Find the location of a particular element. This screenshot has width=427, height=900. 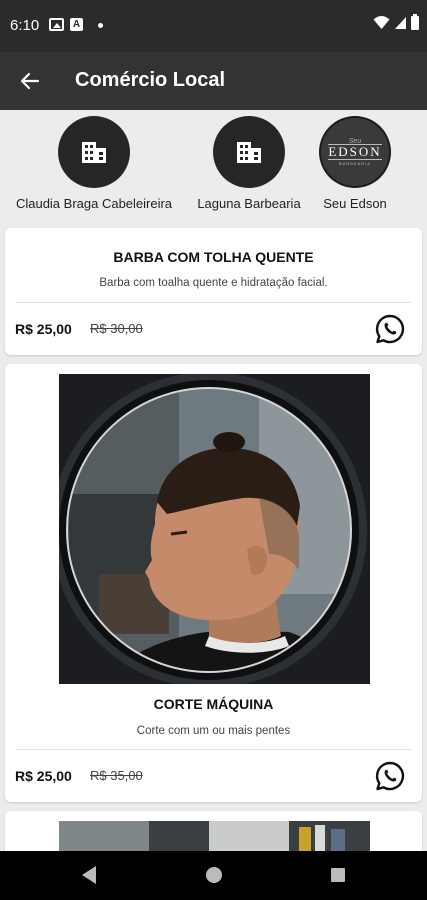

wifi-icon is located at coordinates (381, 22).